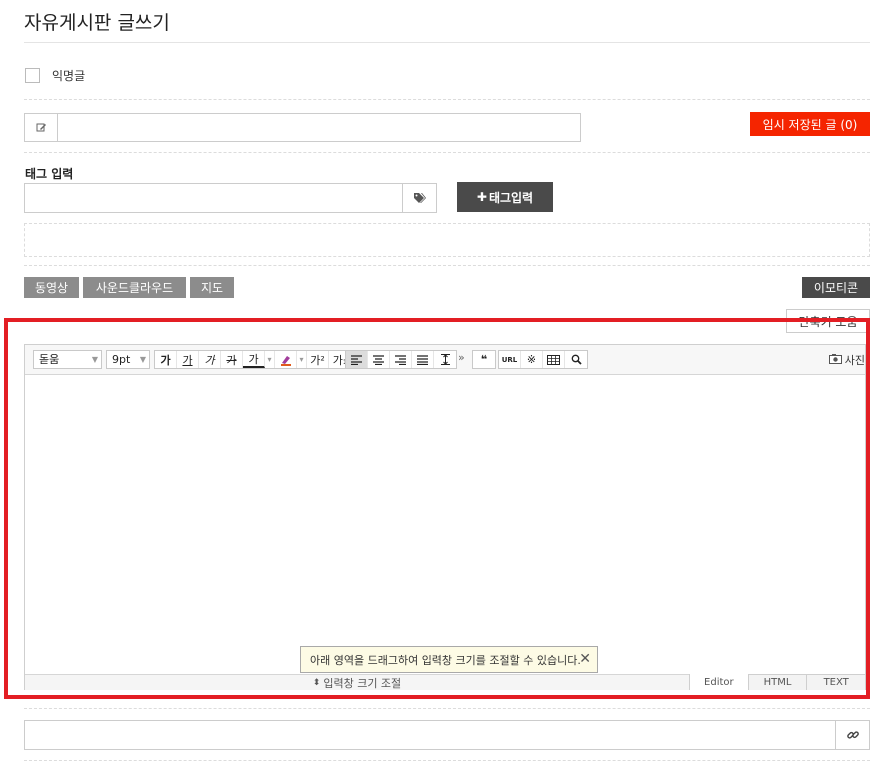 Image resolution: width=882 pixels, height=767 pixels. What do you see at coordinates (511, 197) in the screenshot?
I see `add-tag-label: 태그입력` at bounding box center [511, 197].